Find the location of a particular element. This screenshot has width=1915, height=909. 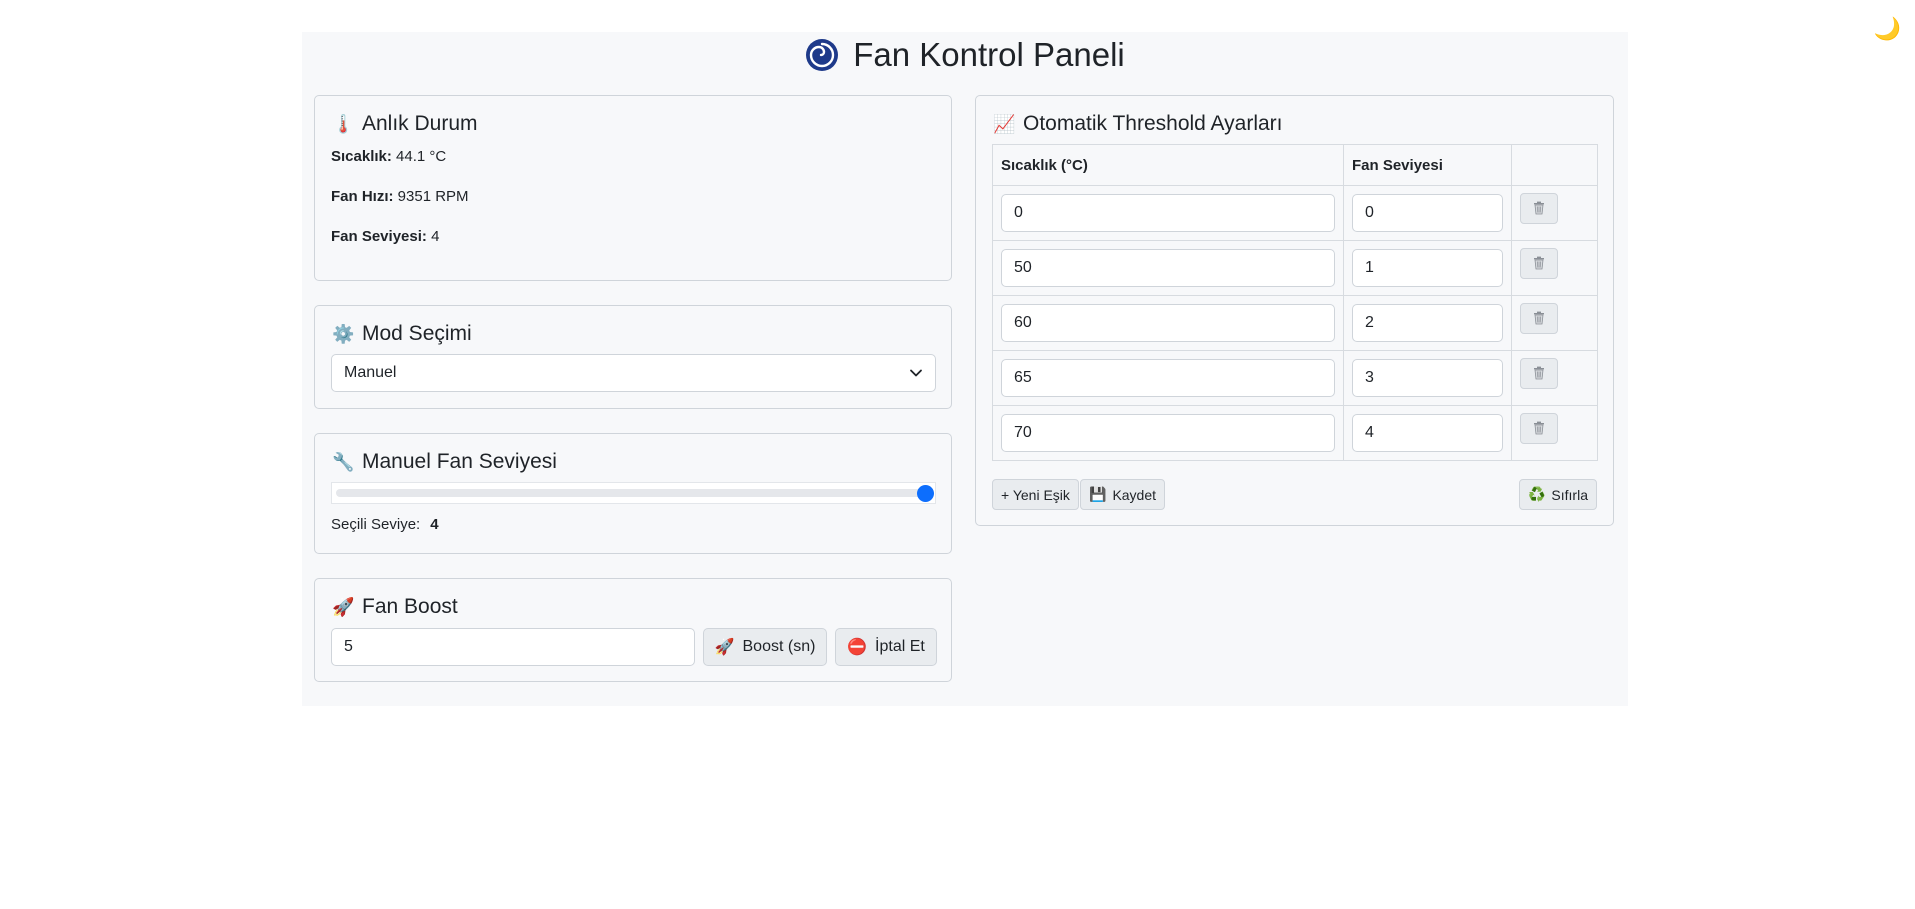

gear-icon: ⚙️ is located at coordinates (343, 333).